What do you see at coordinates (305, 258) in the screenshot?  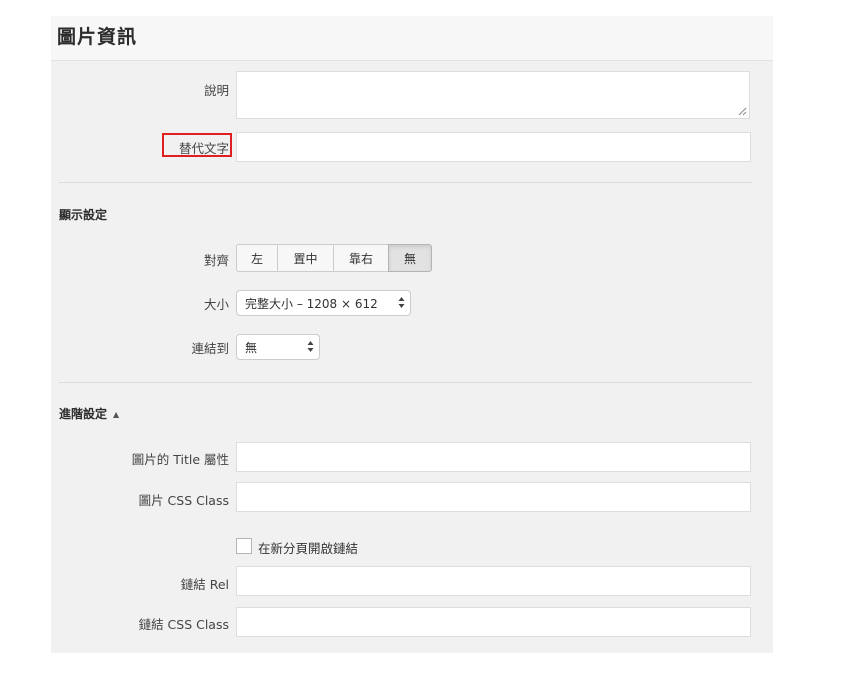 I see `align-center-button: 置中` at bounding box center [305, 258].